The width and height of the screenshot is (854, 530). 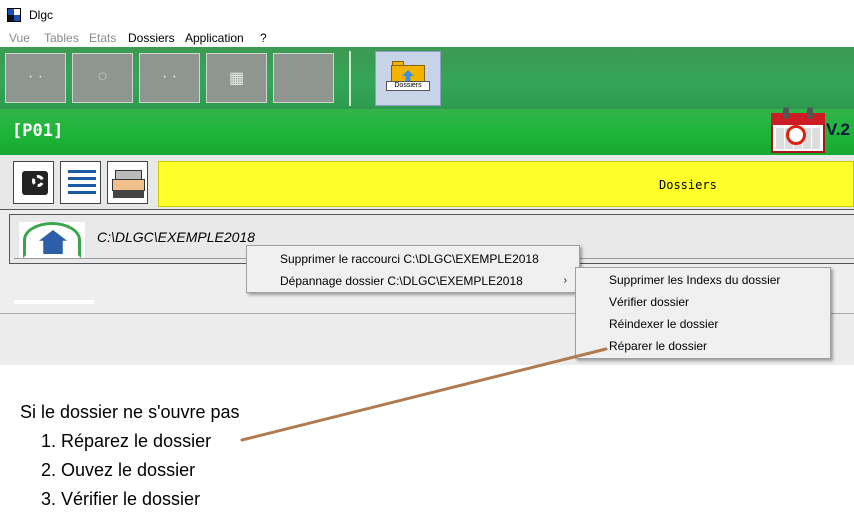 What do you see at coordinates (401, 281) in the screenshot?
I see `menu-item-label: Dépannage dossier C:\DLGC\EXEMPLE2018` at bounding box center [401, 281].